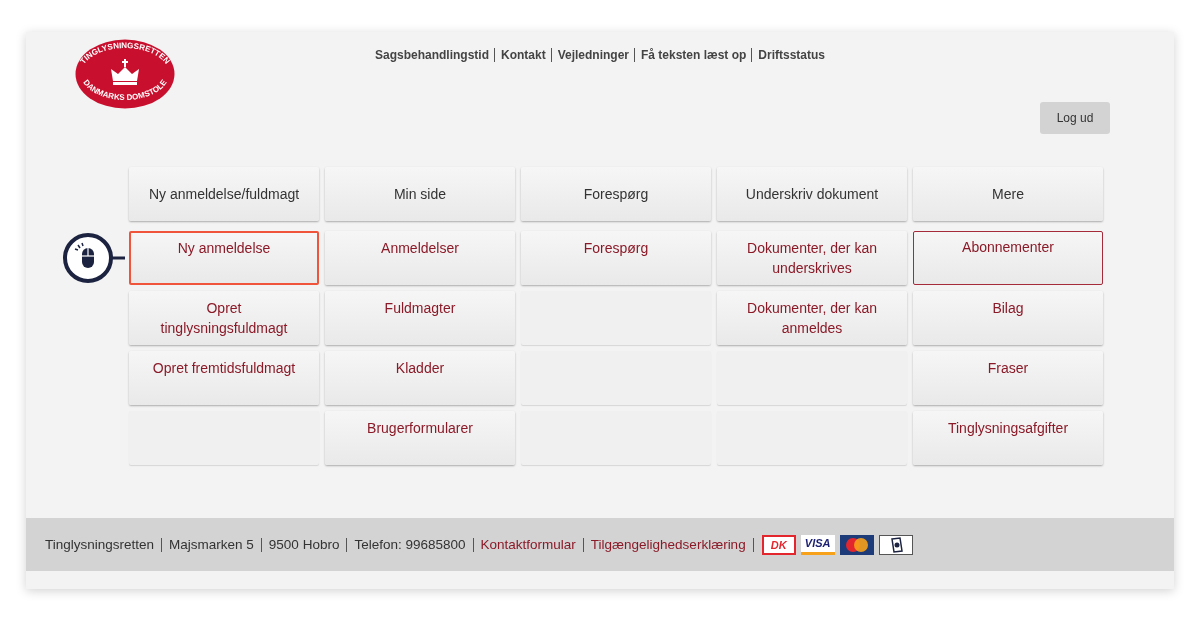 This screenshot has width=1200, height=628. I want to click on top-link: Driftsstatus, so click(788, 55).